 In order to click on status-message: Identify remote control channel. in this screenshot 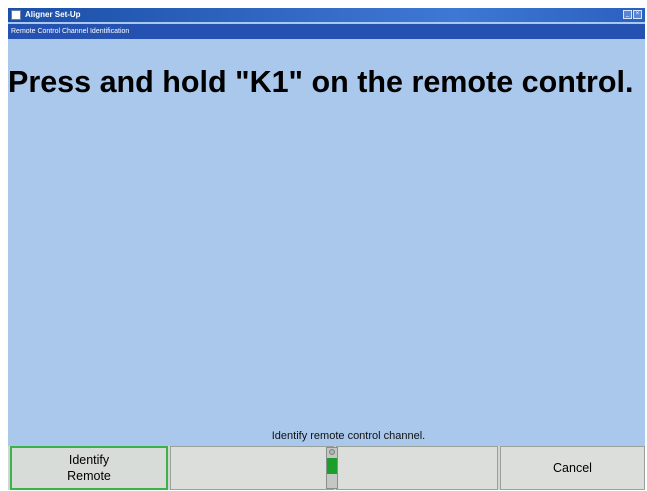, I will do `click(348, 436)`.